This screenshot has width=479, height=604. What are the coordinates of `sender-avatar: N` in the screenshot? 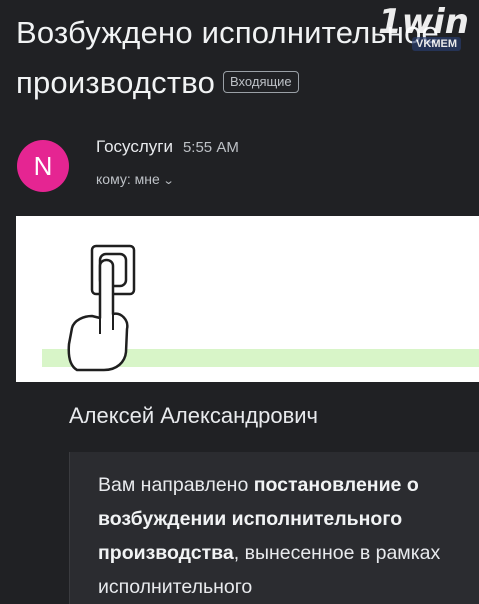 It's located at (43, 166).